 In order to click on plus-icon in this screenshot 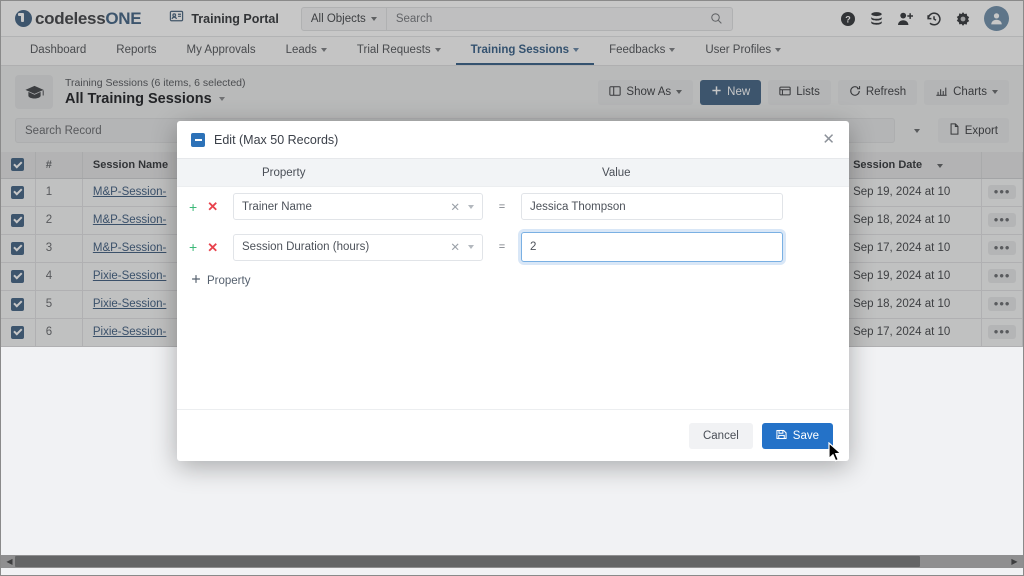, I will do `click(196, 280)`.